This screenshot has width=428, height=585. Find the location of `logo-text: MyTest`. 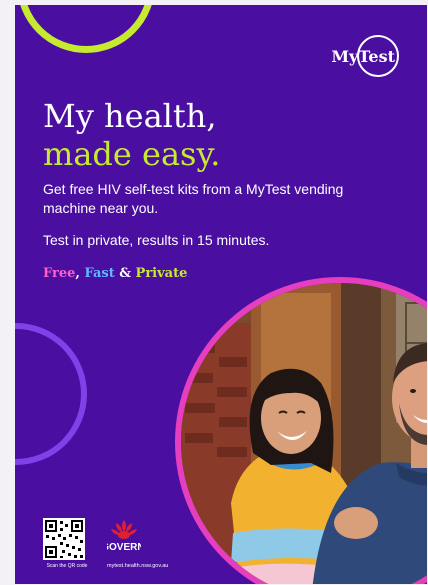

logo-text: MyTest is located at coordinates (363, 56).